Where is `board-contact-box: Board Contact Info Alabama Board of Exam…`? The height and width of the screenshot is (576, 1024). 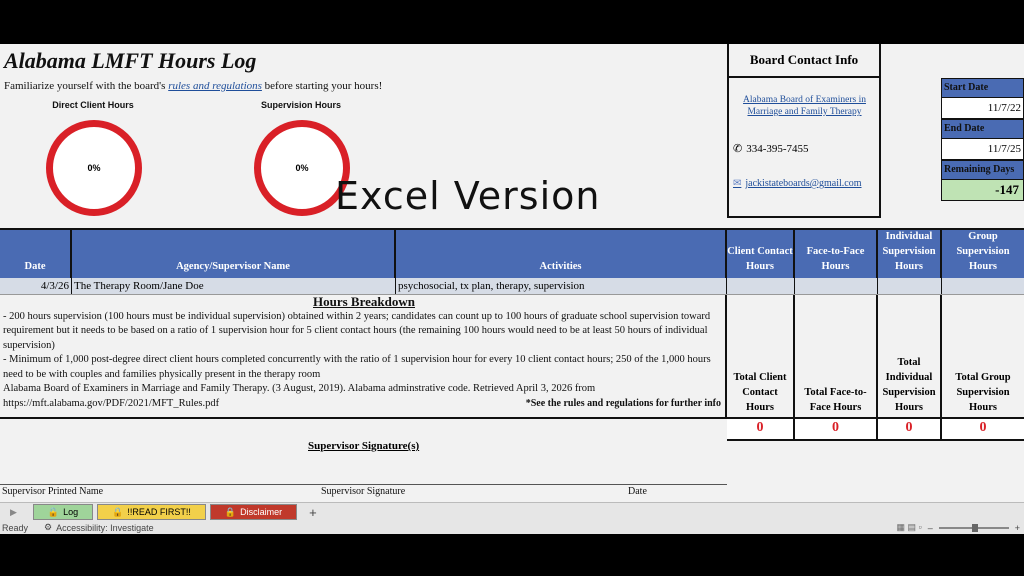
board-contact-box: Board Contact Info Alabama Board of Exam… is located at coordinates (804, 131).